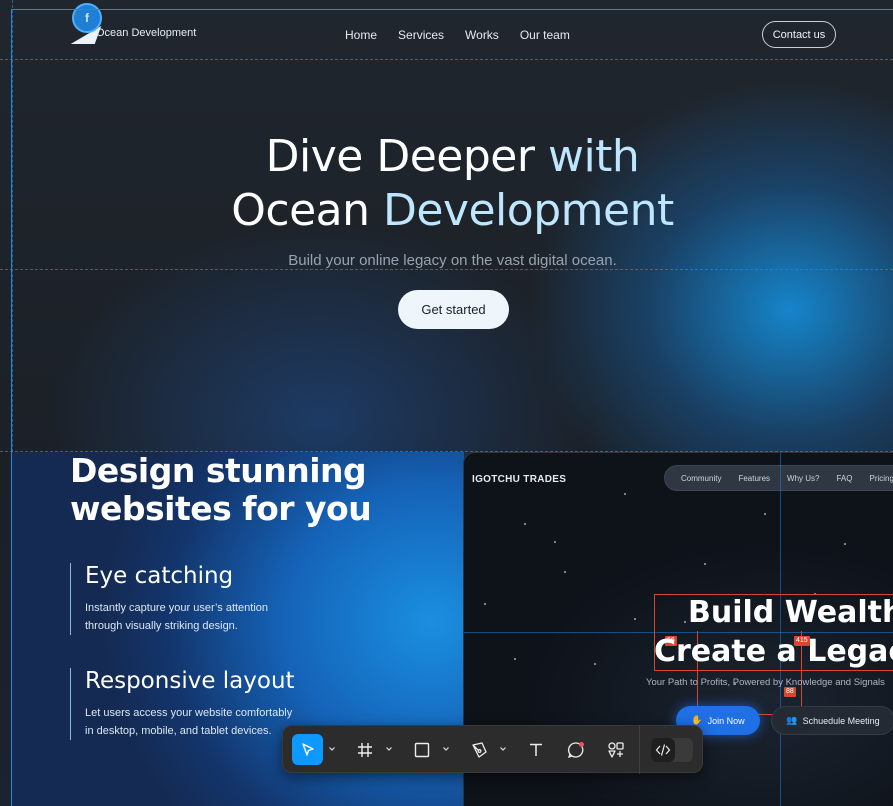 The height and width of the screenshot is (806, 893). What do you see at coordinates (844, 478) in the screenshot?
I see `preview-nav-item: FAQ` at bounding box center [844, 478].